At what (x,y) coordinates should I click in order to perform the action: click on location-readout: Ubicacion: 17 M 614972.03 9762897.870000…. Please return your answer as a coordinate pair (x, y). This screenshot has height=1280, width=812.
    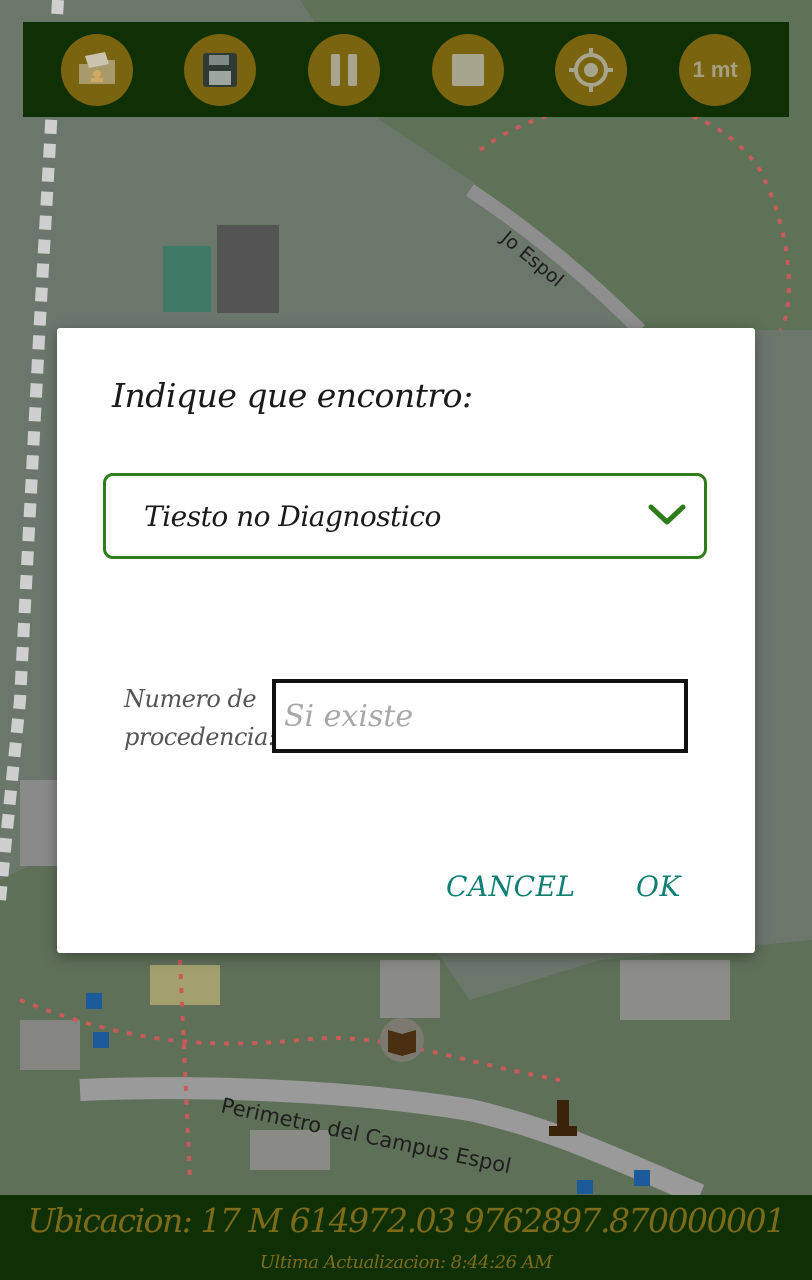
    Looking at the image, I should click on (406, 1220).